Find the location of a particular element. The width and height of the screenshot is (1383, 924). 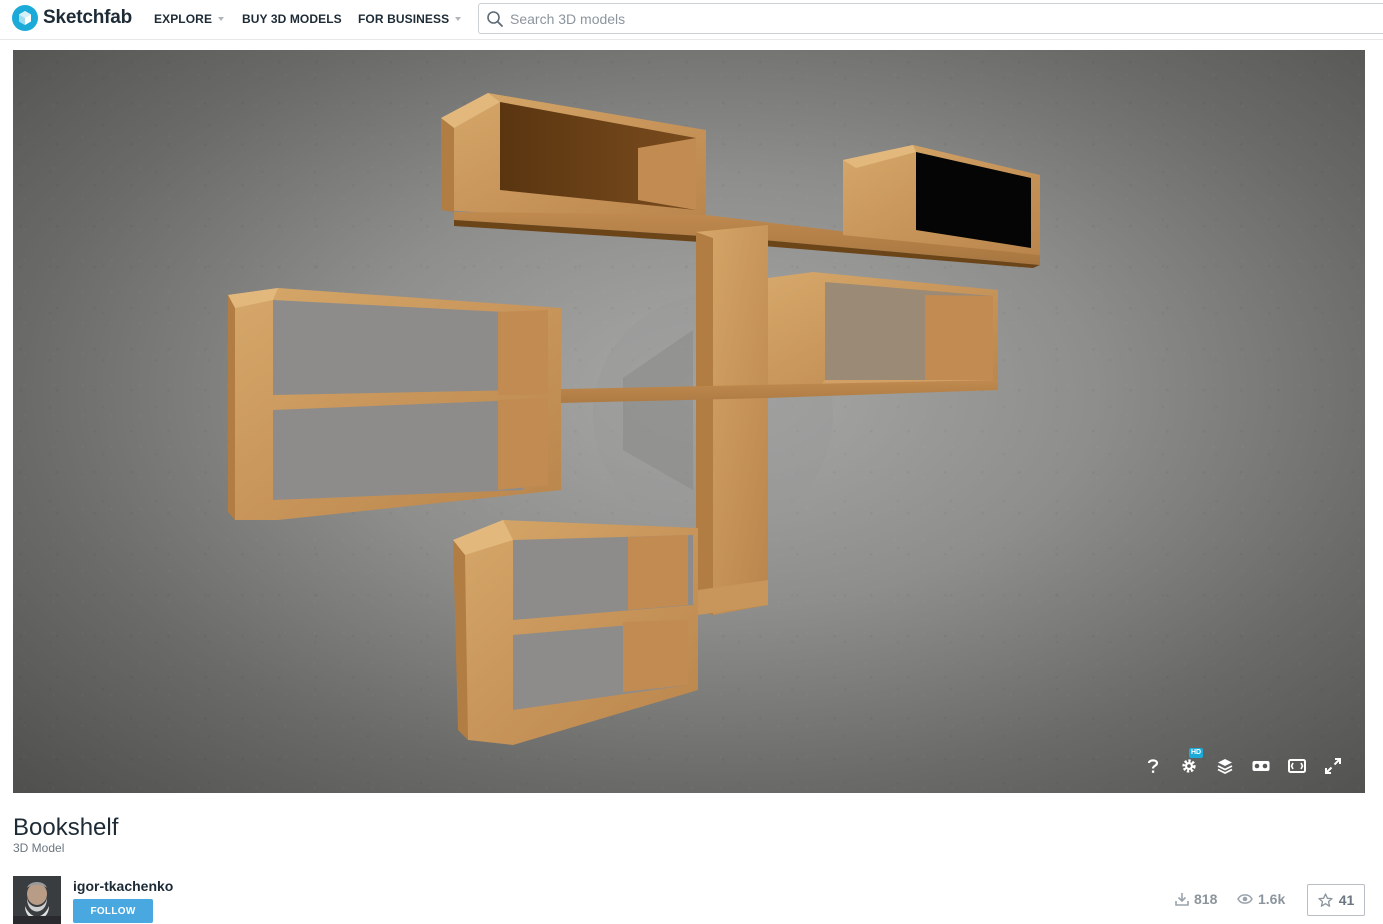

download-count: 818 is located at coordinates (1196, 899).